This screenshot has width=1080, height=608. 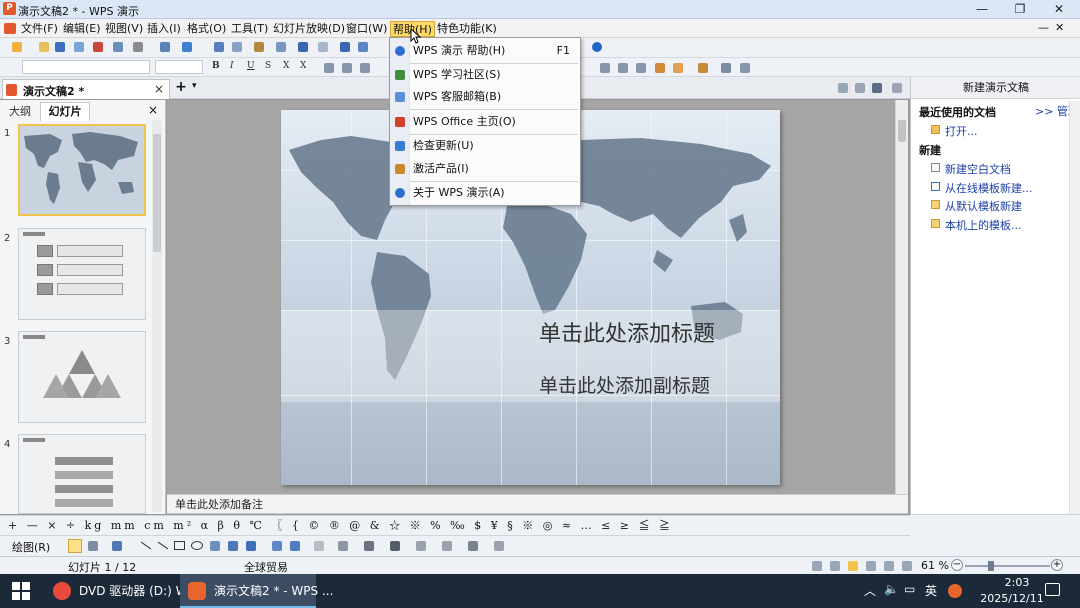 I want to click on line-spacing-icon, so click(x=605, y=68).